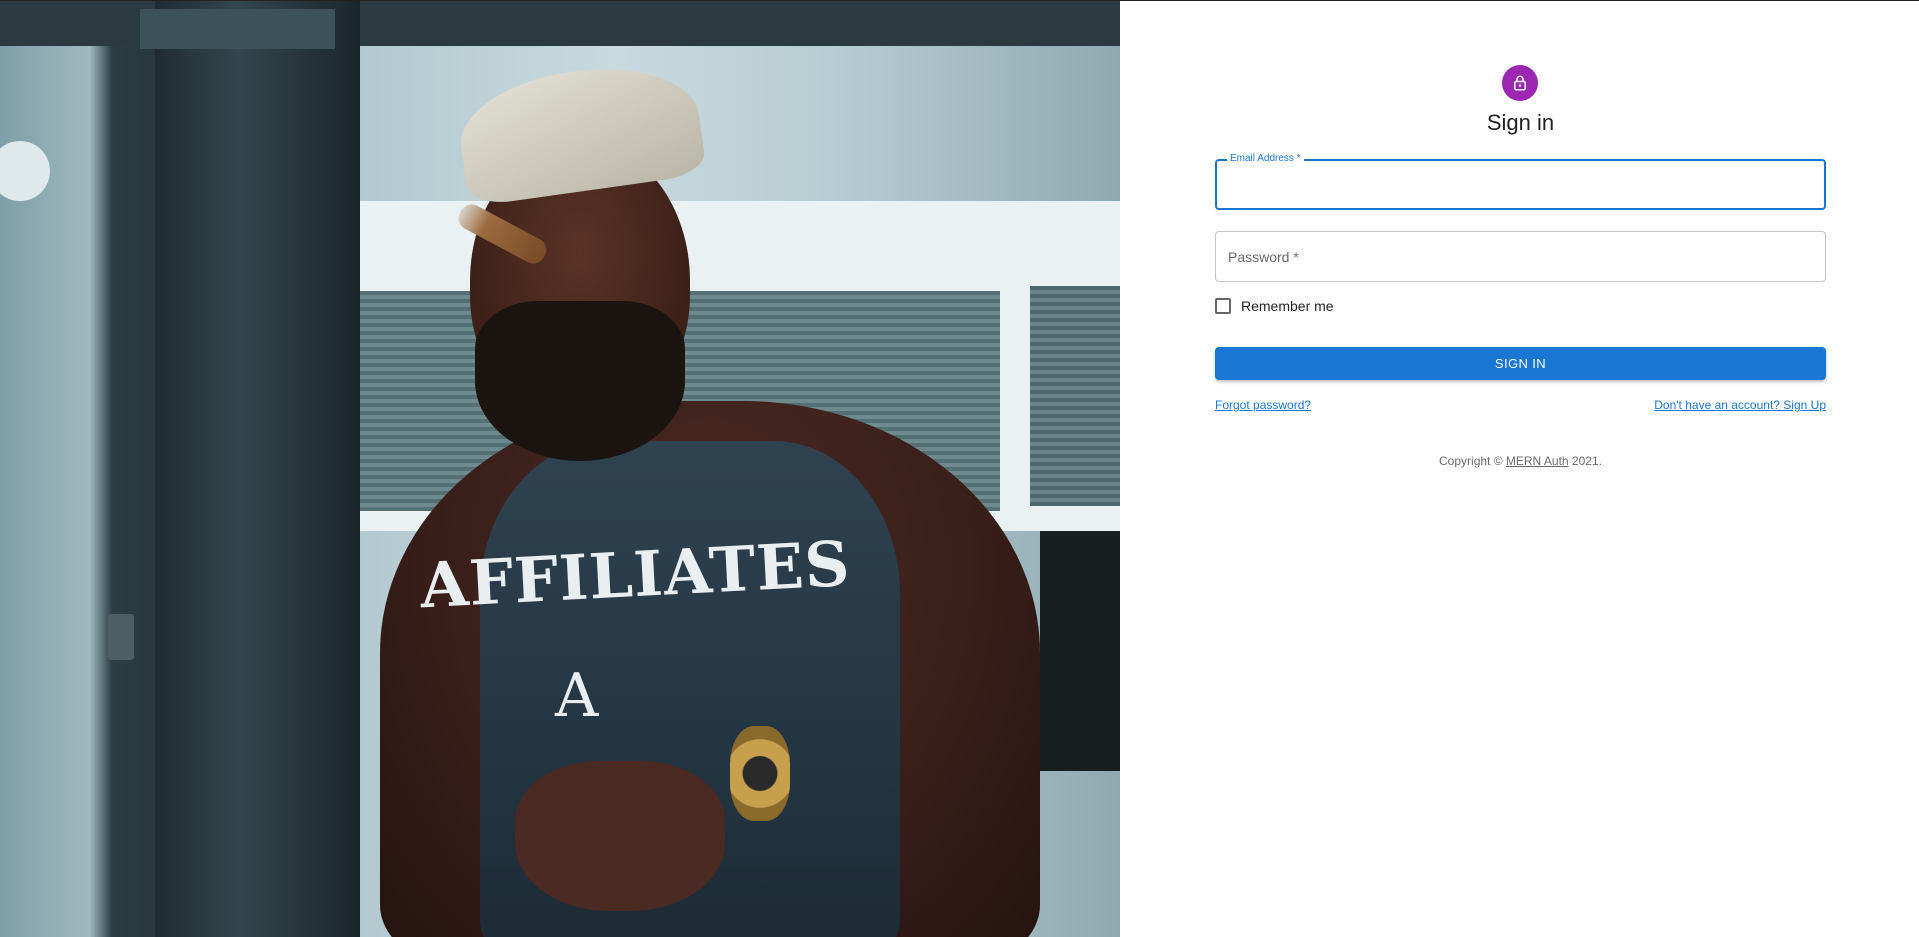 Image resolution: width=1919 pixels, height=937 pixels. Describe the element at coordinates (237, 29) in the screenshot. I see `photo-pillar-cap` at that location.